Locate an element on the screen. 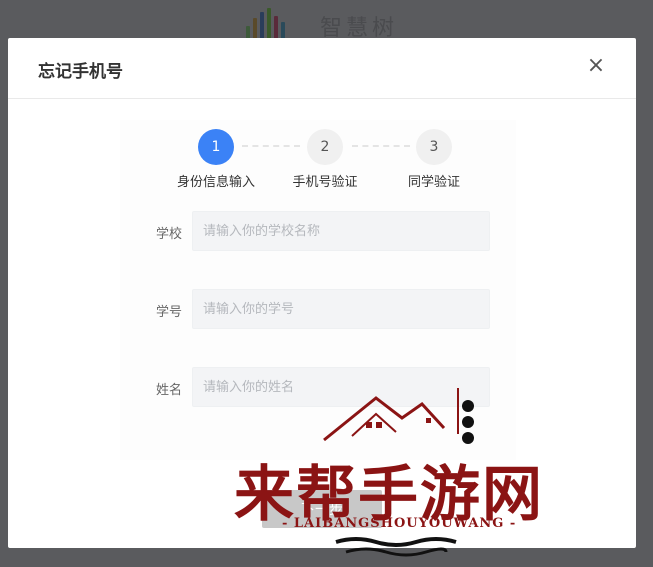 The height and width of the screenshot is (567, 653). school-label: 学校 is located at coordinates (168, 234).